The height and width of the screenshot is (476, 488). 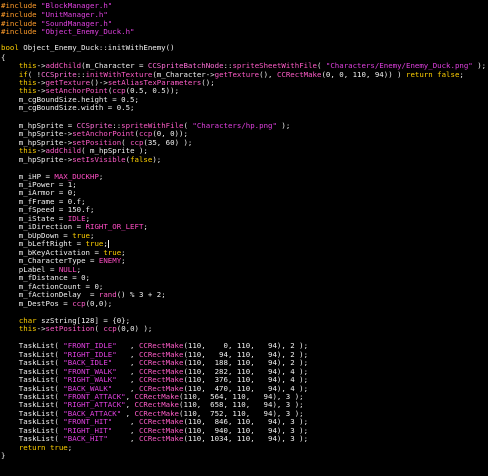 I want to click on code-token: m_cgBoundSize.width = 0.5;, so click(x=68, y=107).